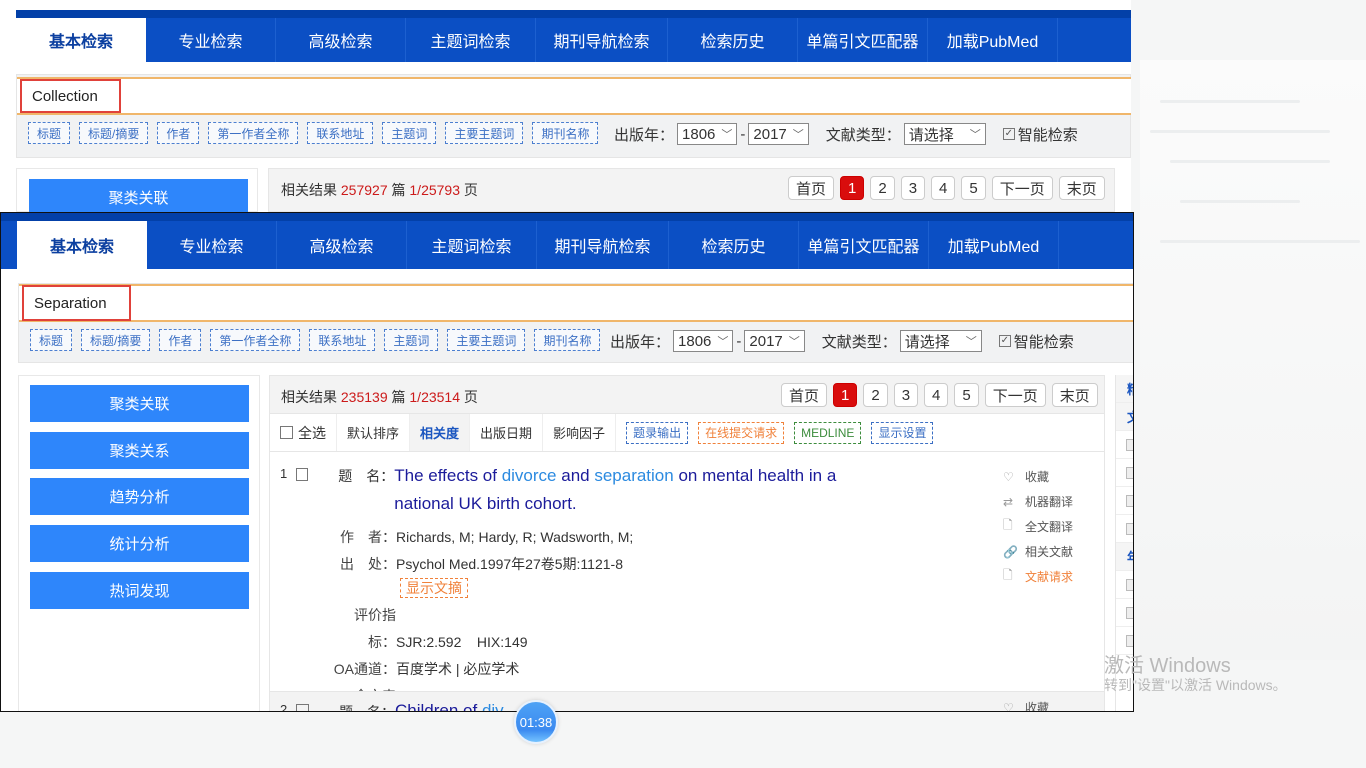 This screenshot has height=768, width=1366. Describe the element at coordinates (1038, 501) in the screenshot. I see `side-action: ⇄ 机器翻译` at that location.